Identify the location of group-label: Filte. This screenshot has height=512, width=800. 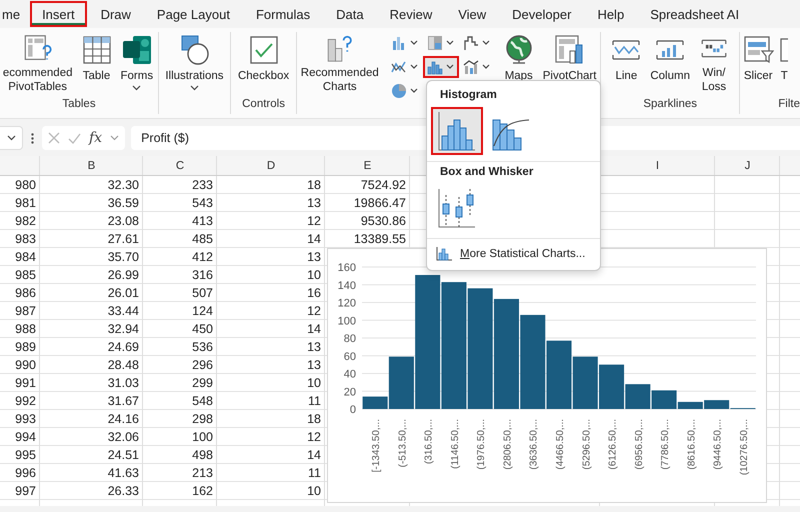
(789, 104).